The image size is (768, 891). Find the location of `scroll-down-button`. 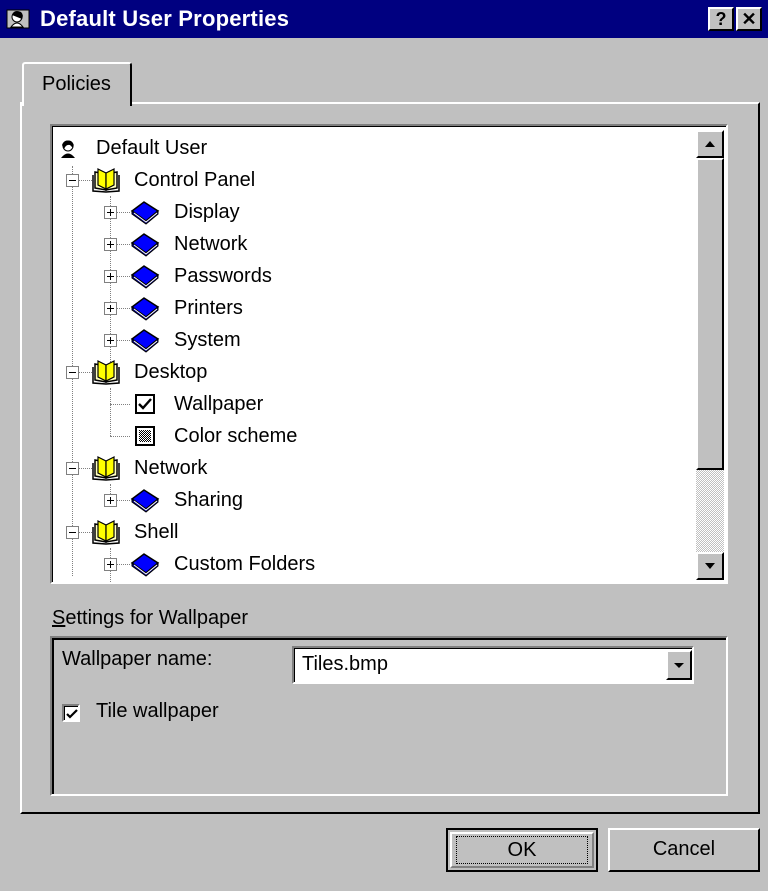

scroll-down-button is located at coordinates (710, 566).